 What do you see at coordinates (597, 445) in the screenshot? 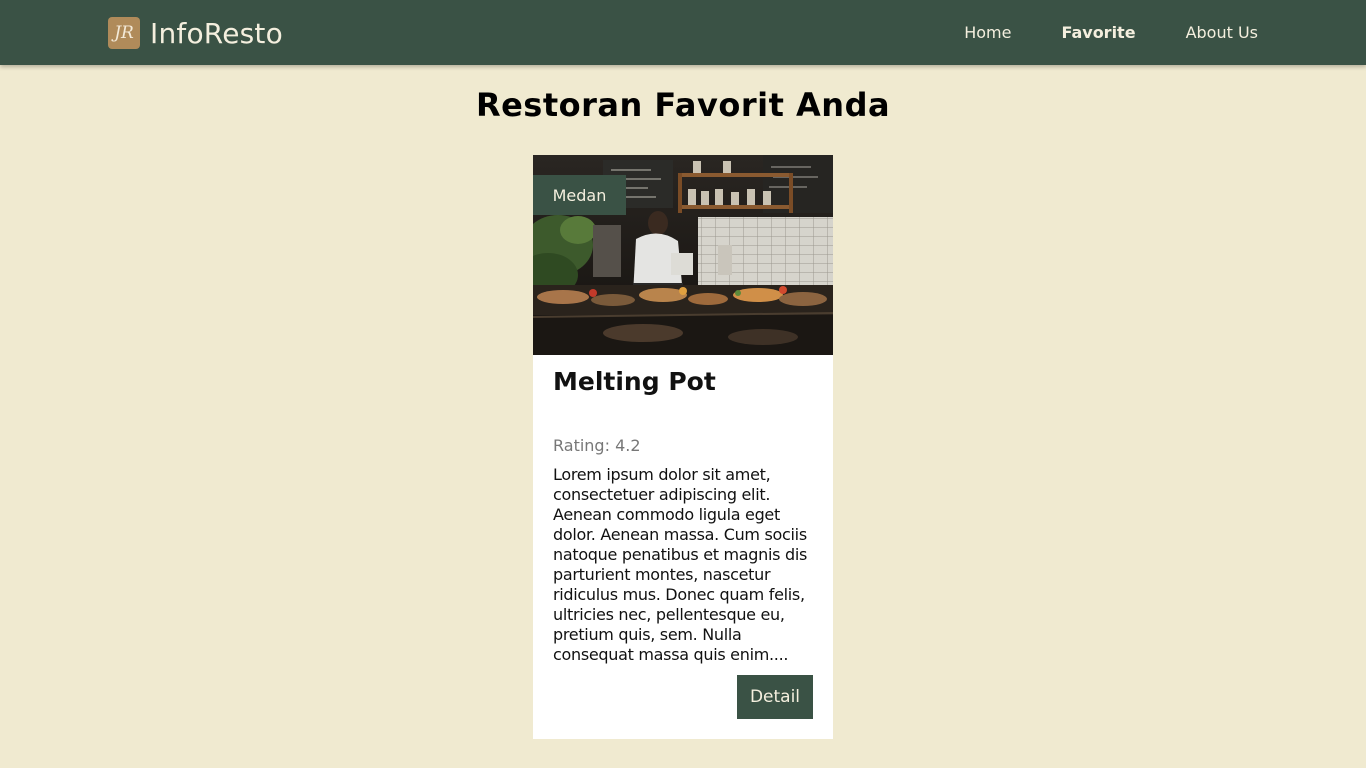
I see `restaurant-rating: Rating: 4.2` at bounding box center [597, 445].